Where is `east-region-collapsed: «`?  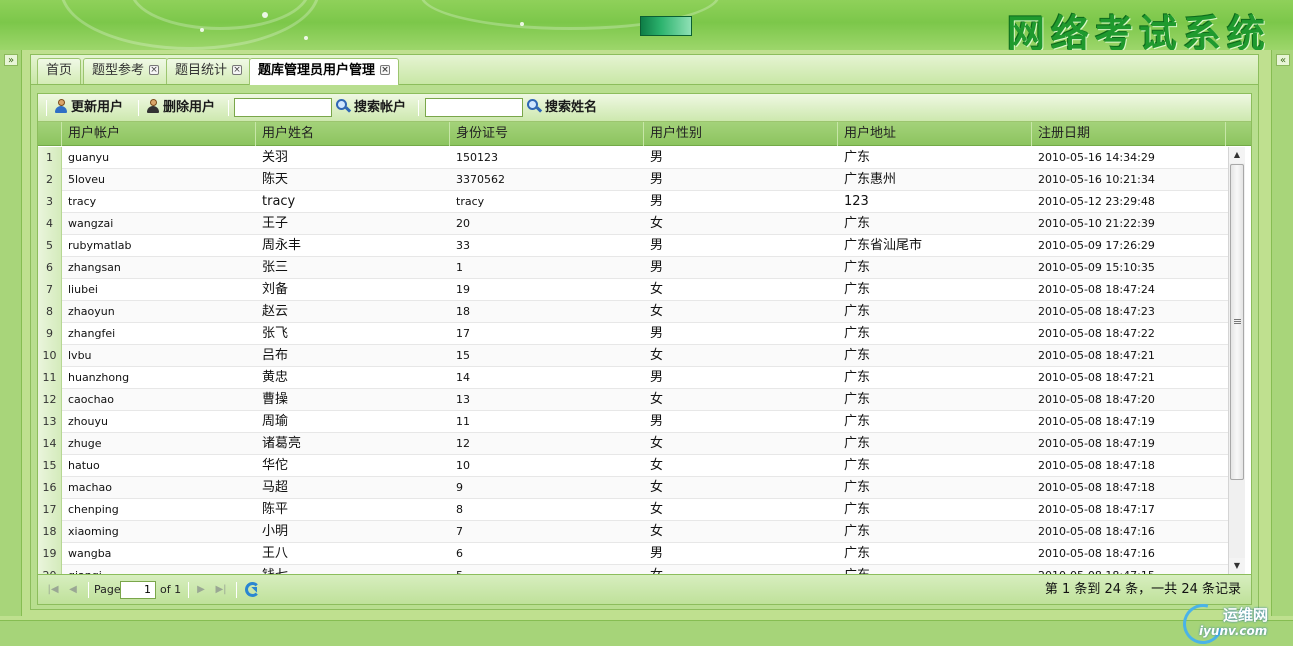
east-region-collapsed: « is located at coordinates (1282, 333).